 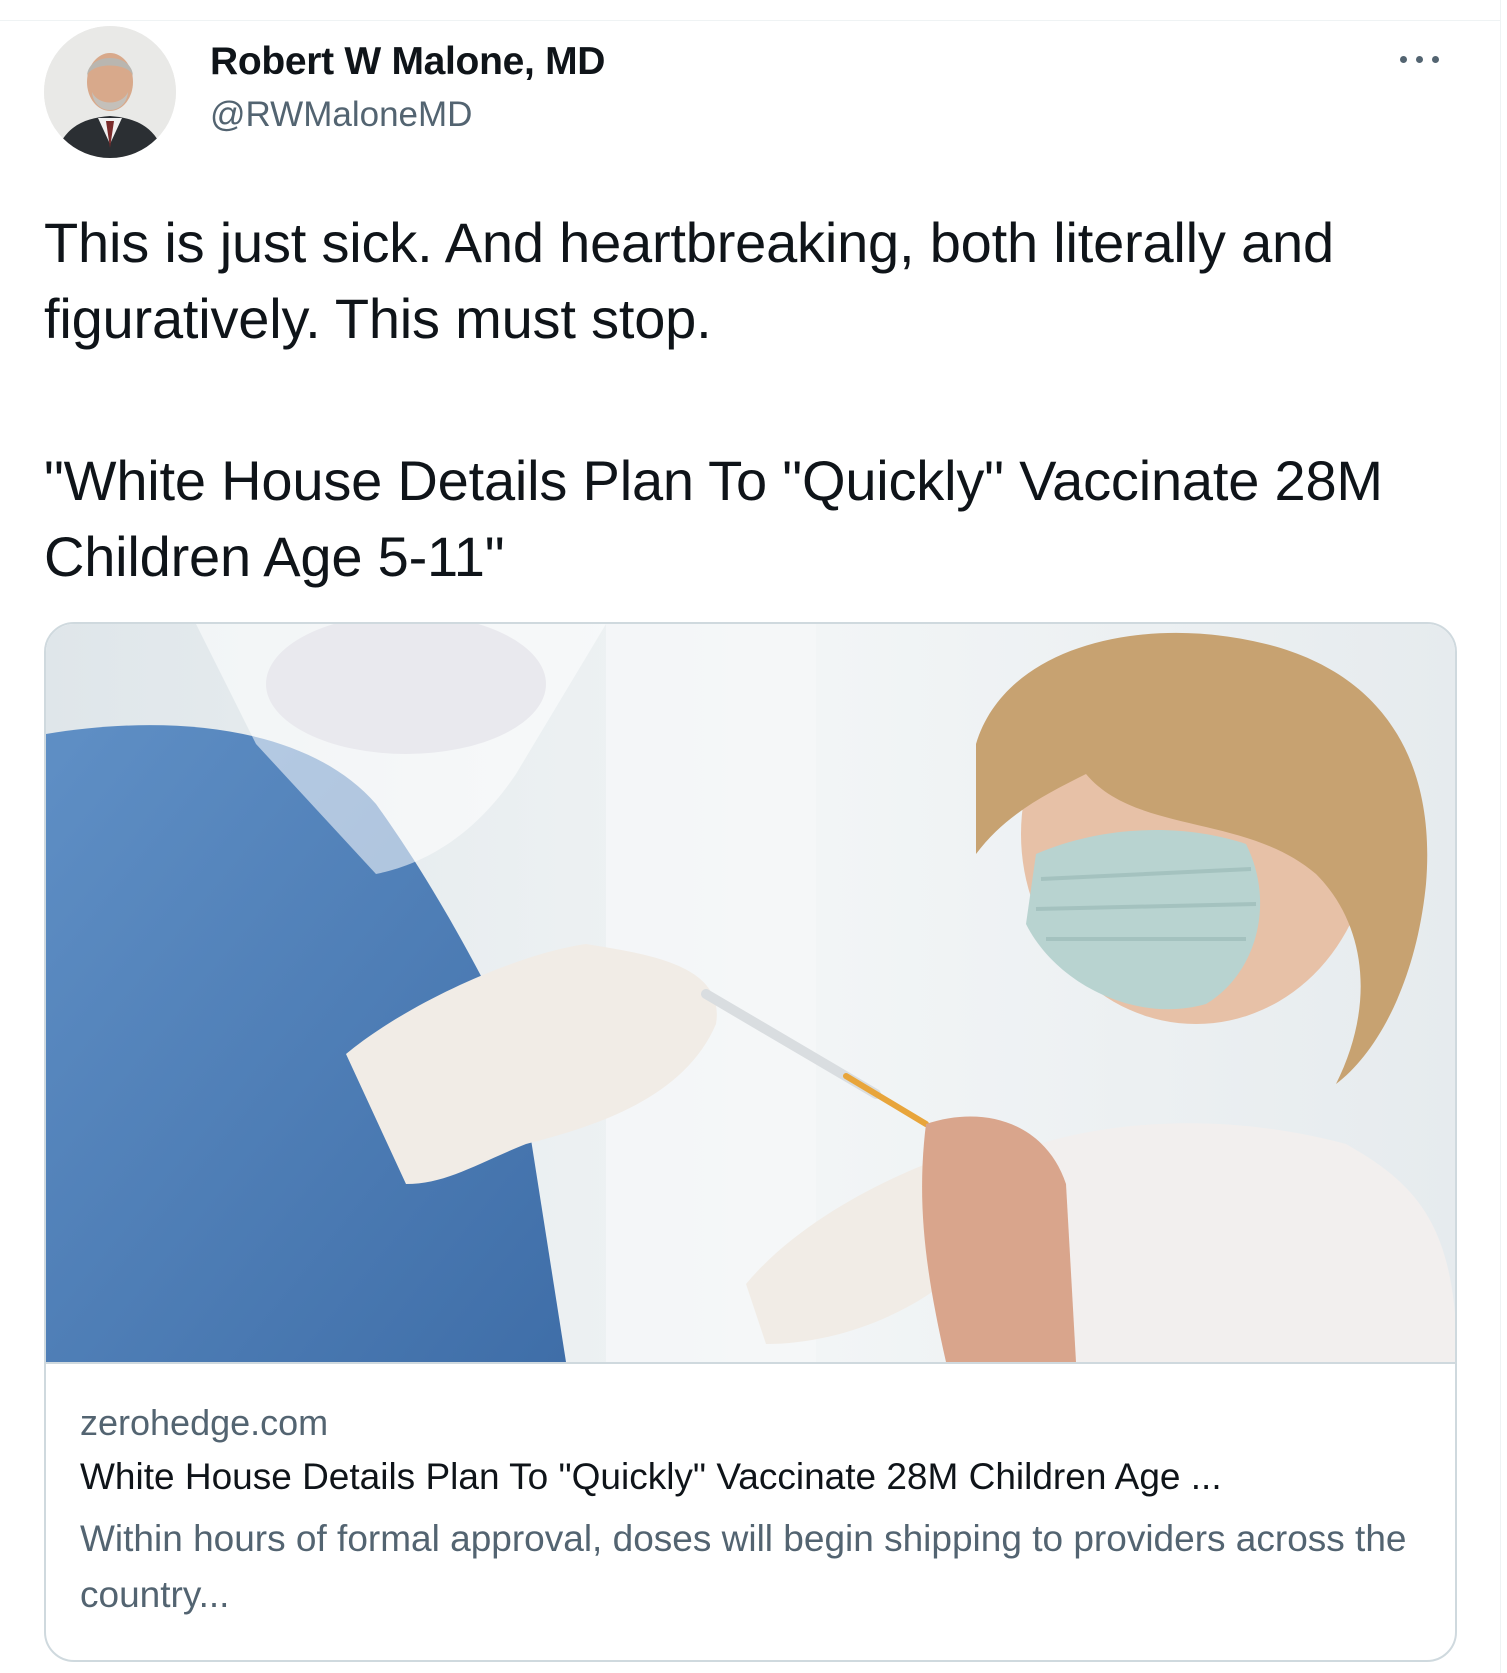 I want to click on card-domain: zerohedge.com, so click(x=204, y=1422).